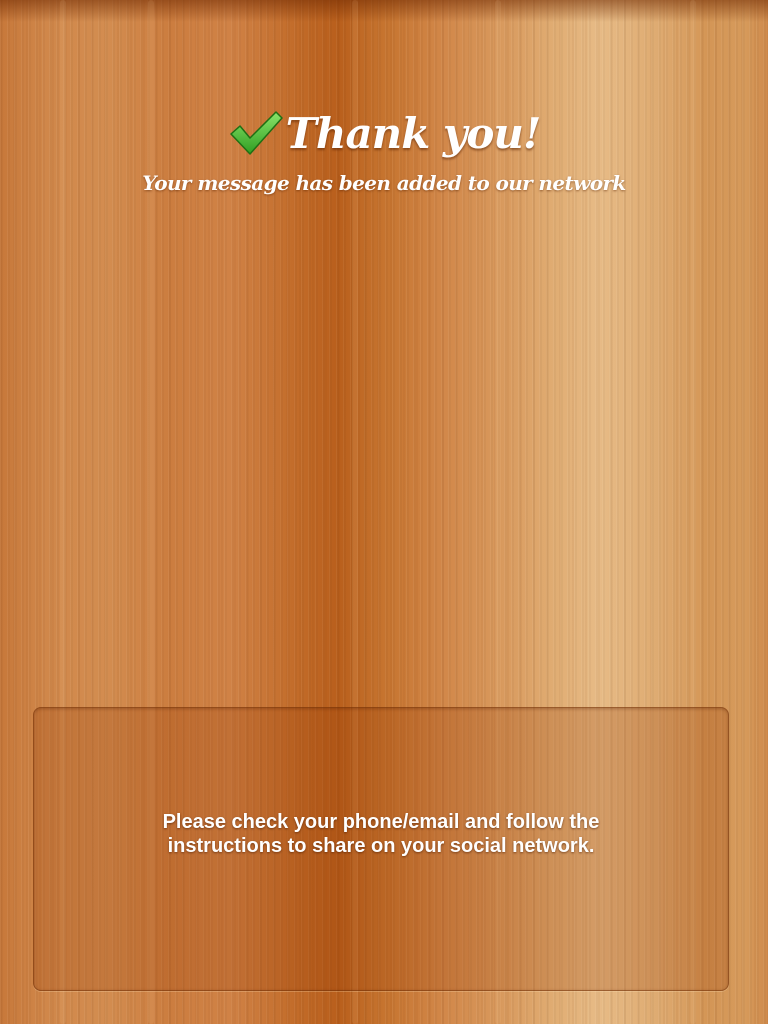 The image size is (768, 1024). I want to click on page-title: Thank you!, so click(413, 133).